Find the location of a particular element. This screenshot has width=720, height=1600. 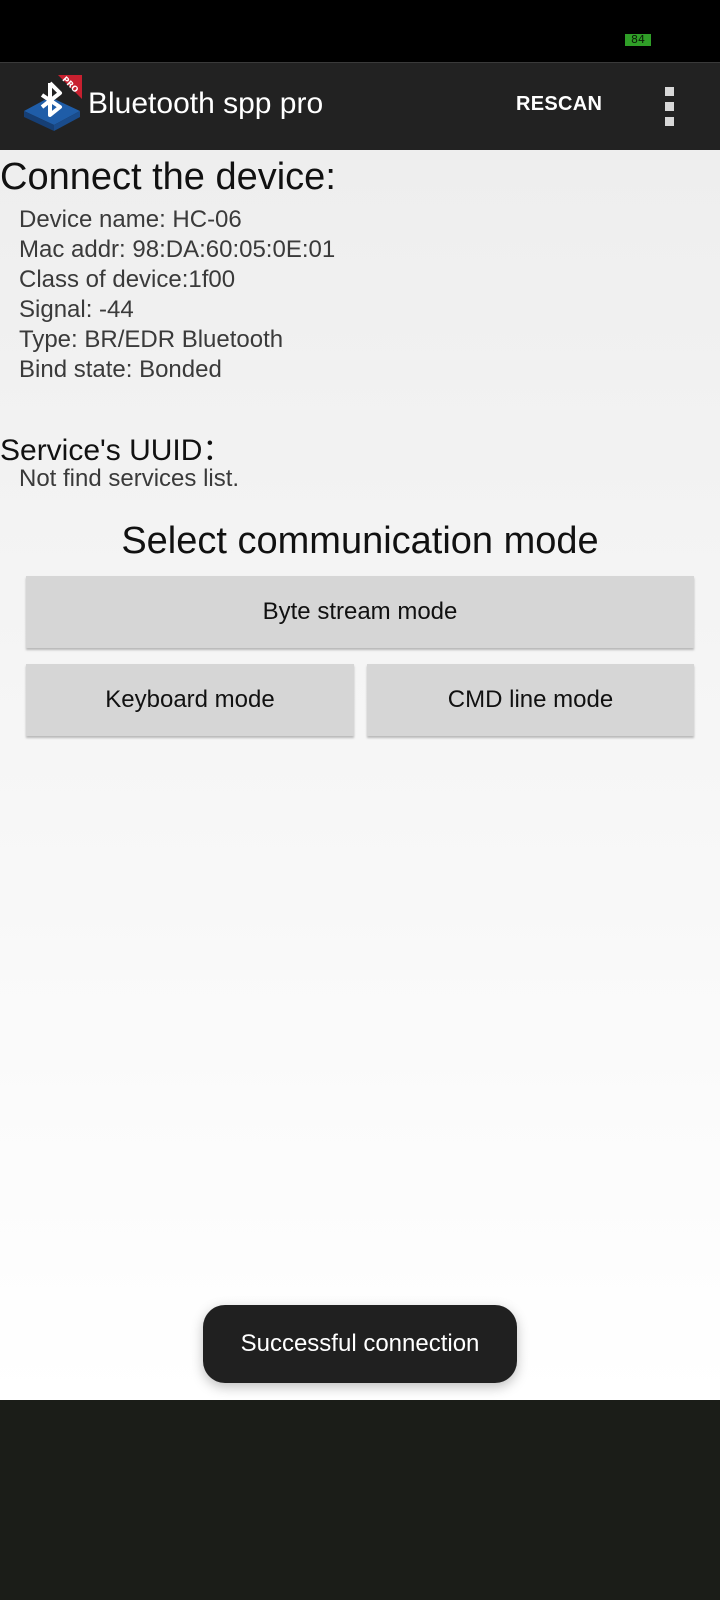

bind-state-line: Bind state: Bonded is located at coordinates (120, 369).